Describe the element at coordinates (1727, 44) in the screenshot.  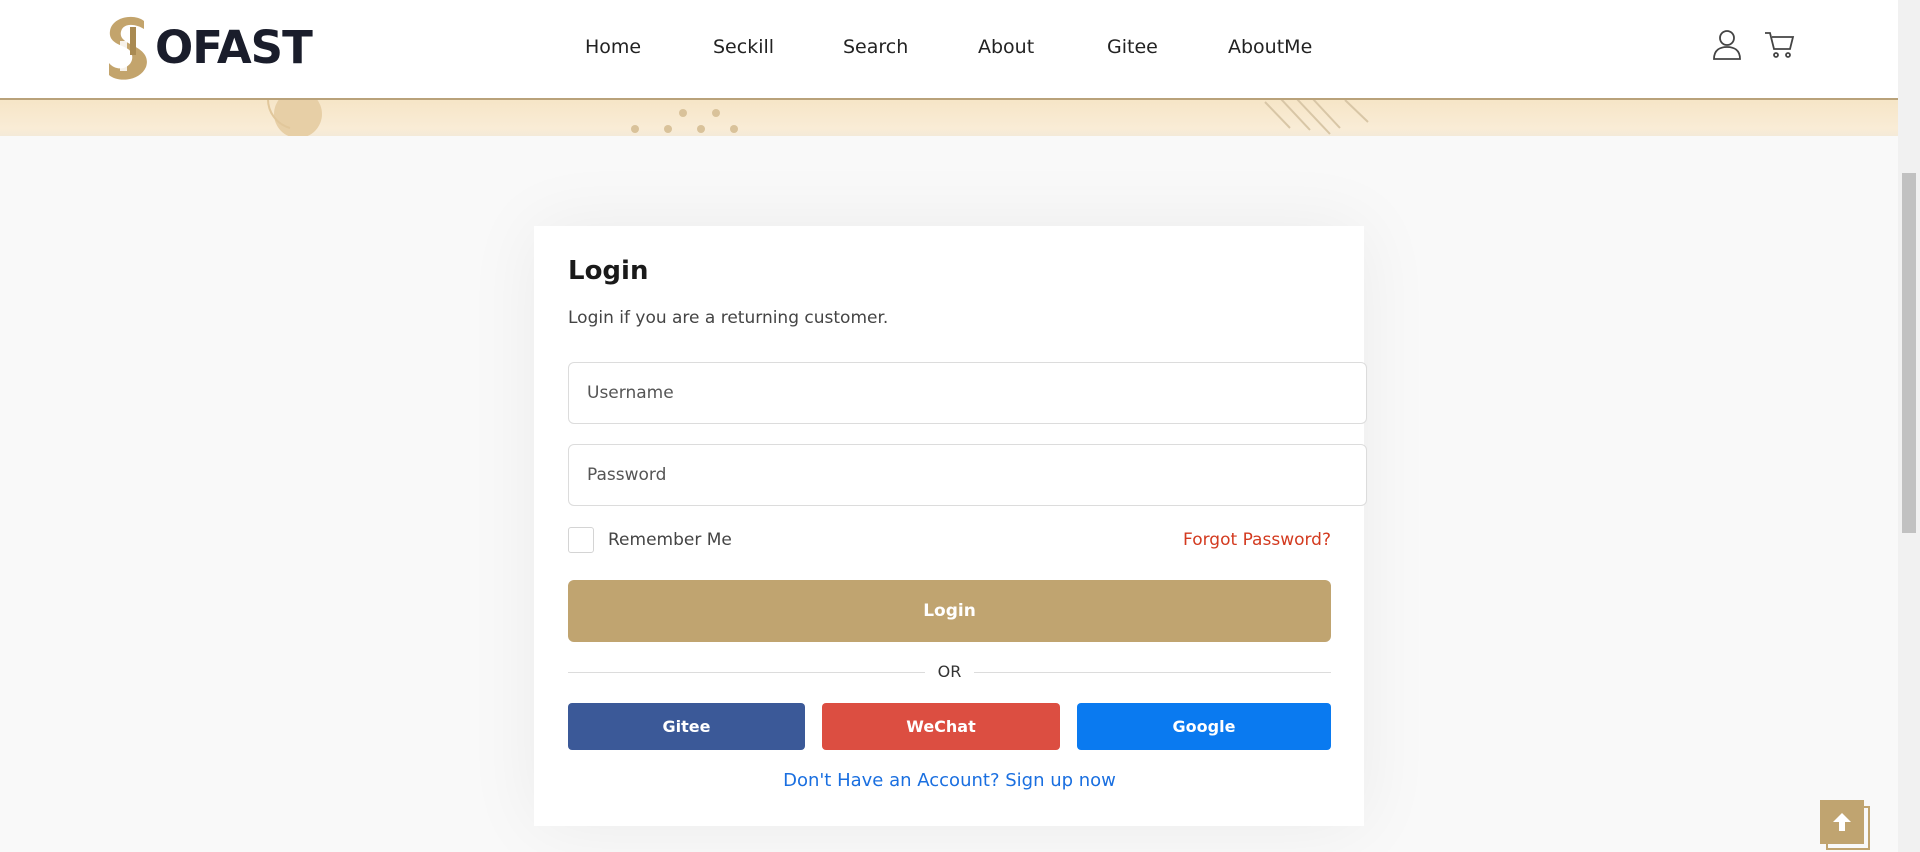
I see `user-icon` at that location.